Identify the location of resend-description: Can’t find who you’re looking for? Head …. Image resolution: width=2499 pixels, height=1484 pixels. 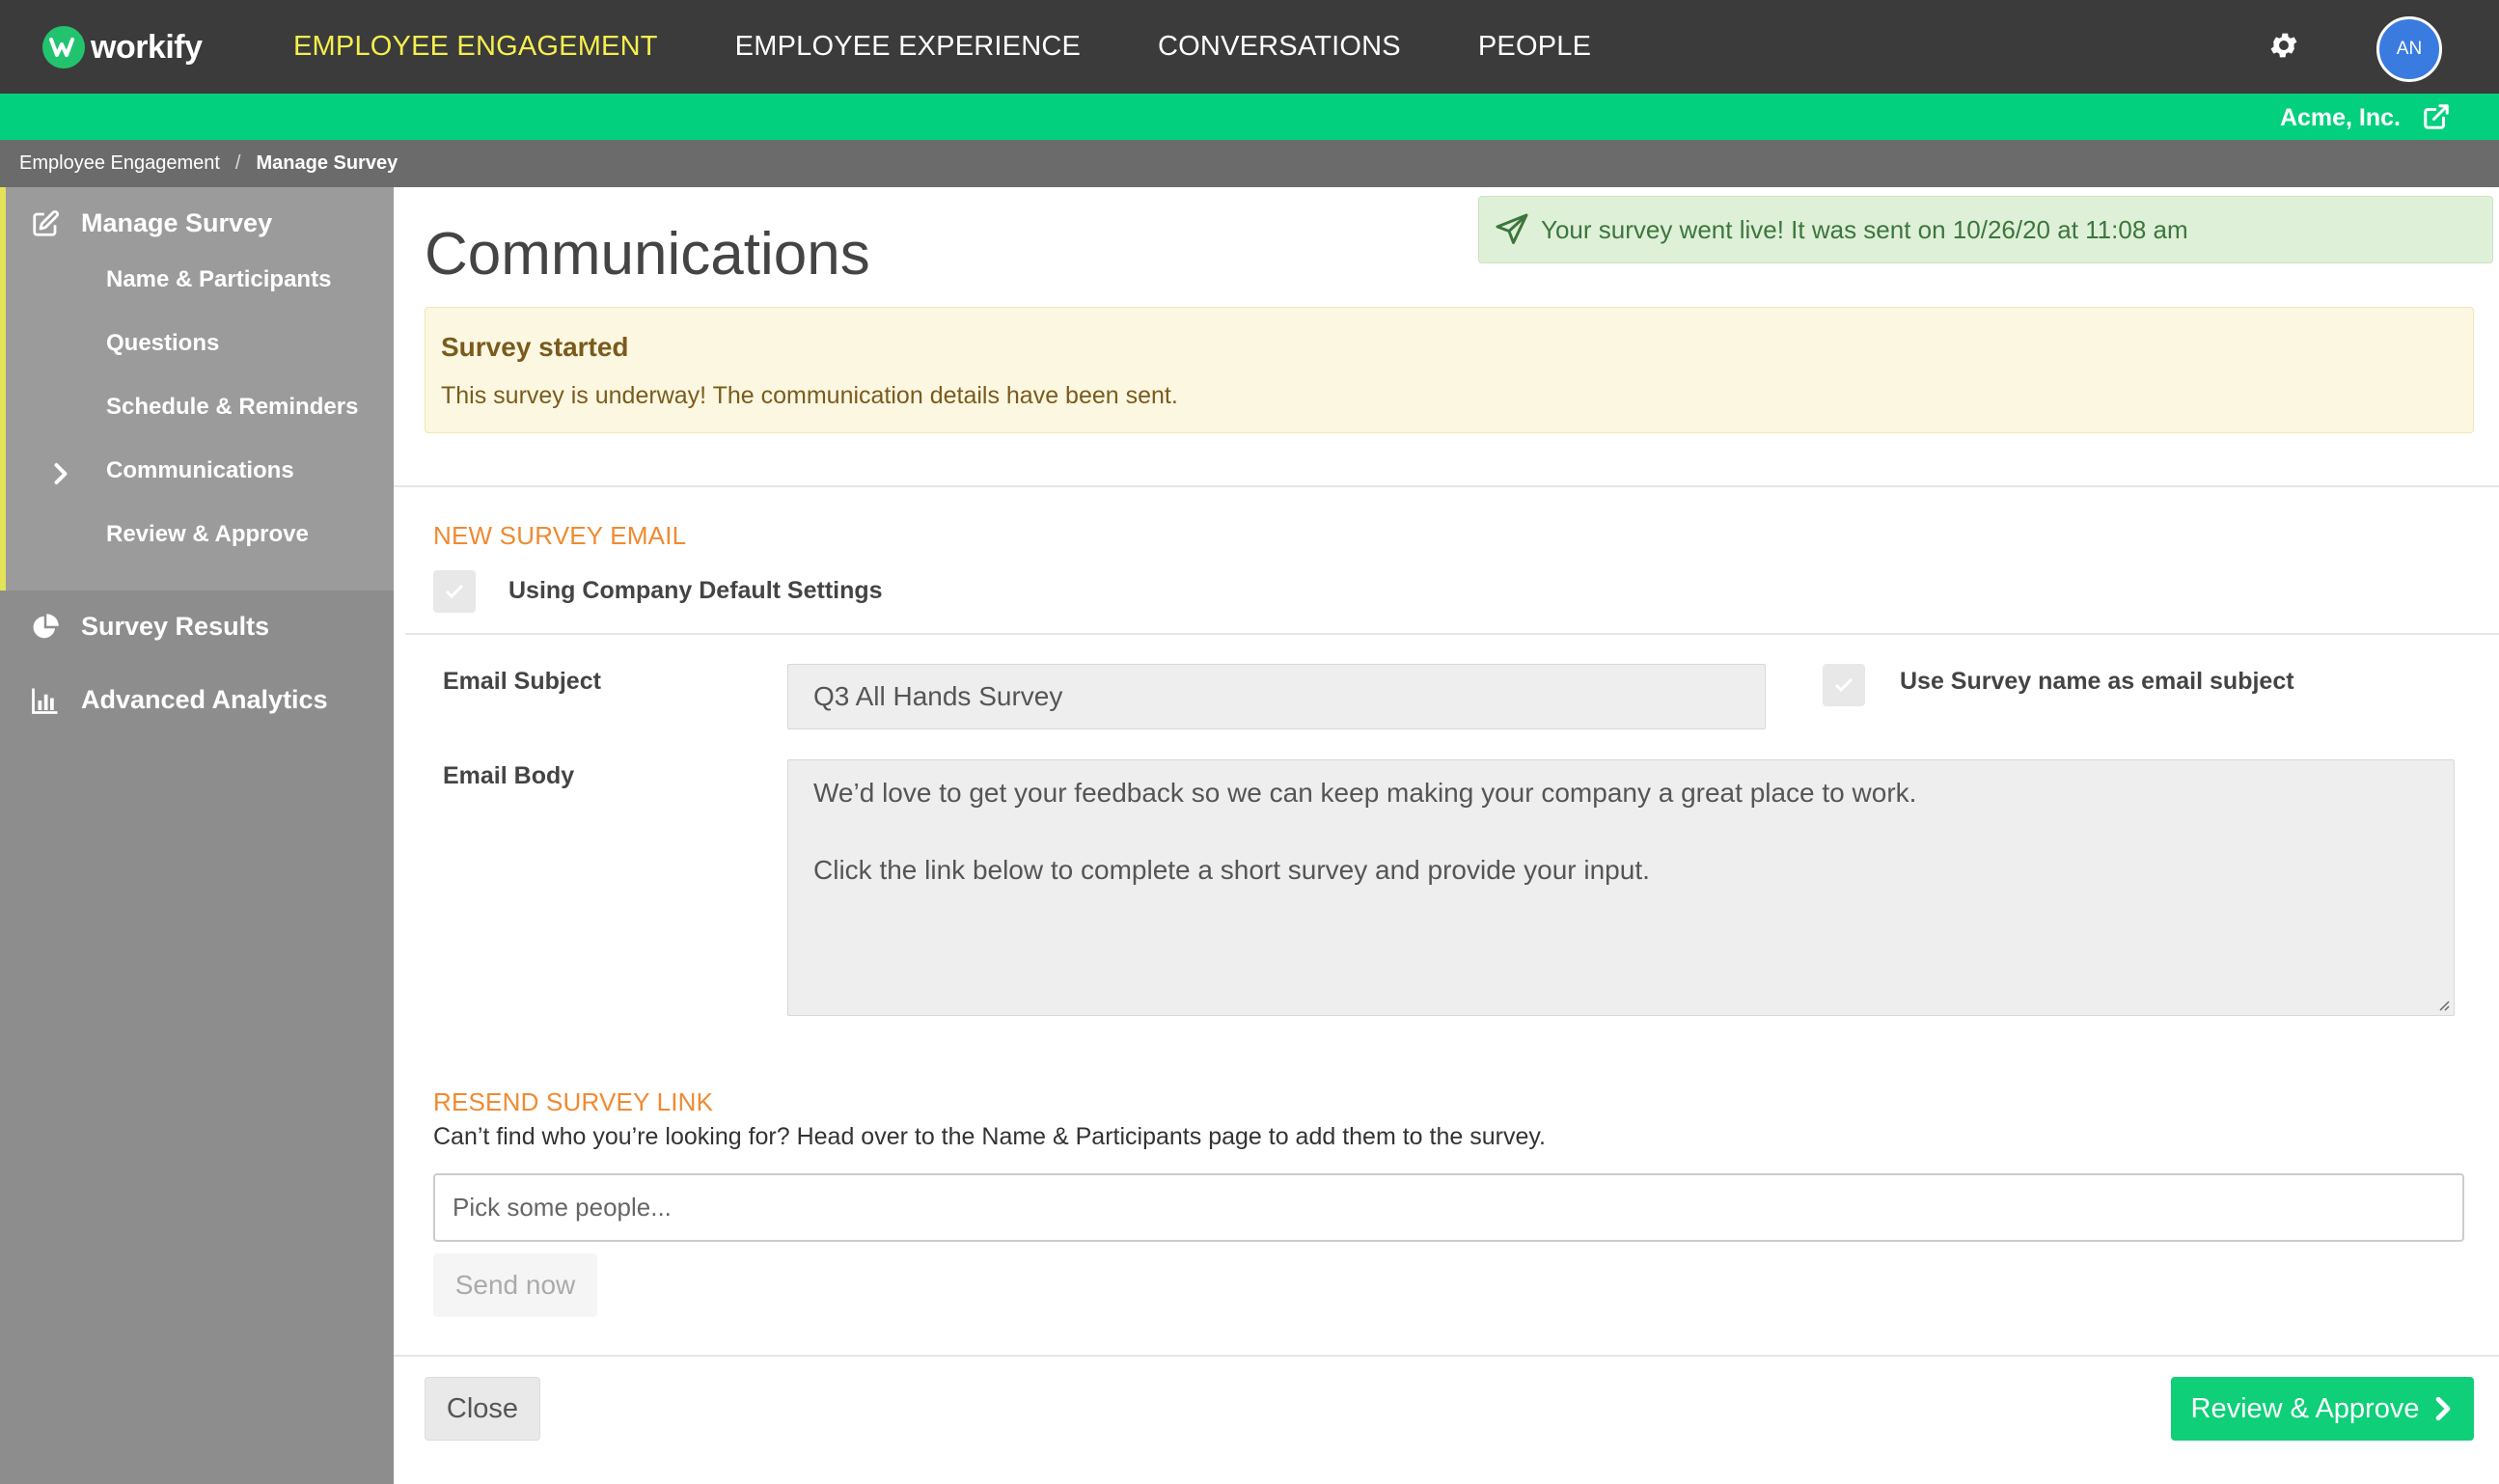
(990, 1136).